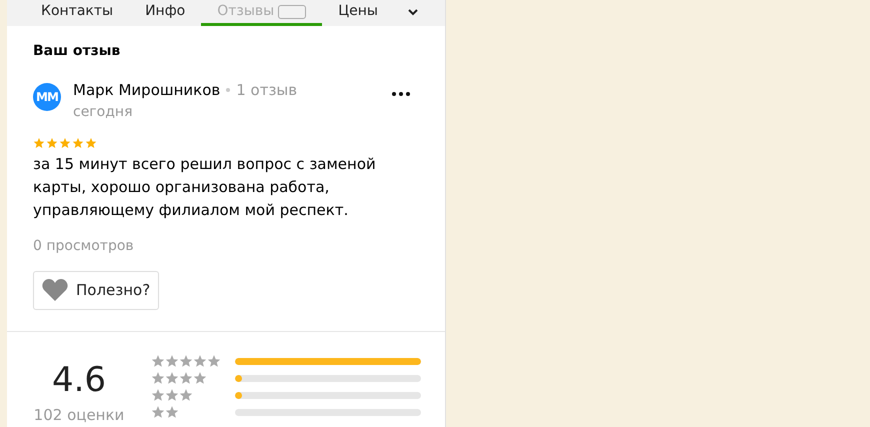 The image size is (870, 427). I want to click on view-count: 0 просмотров, so click(84, 246).